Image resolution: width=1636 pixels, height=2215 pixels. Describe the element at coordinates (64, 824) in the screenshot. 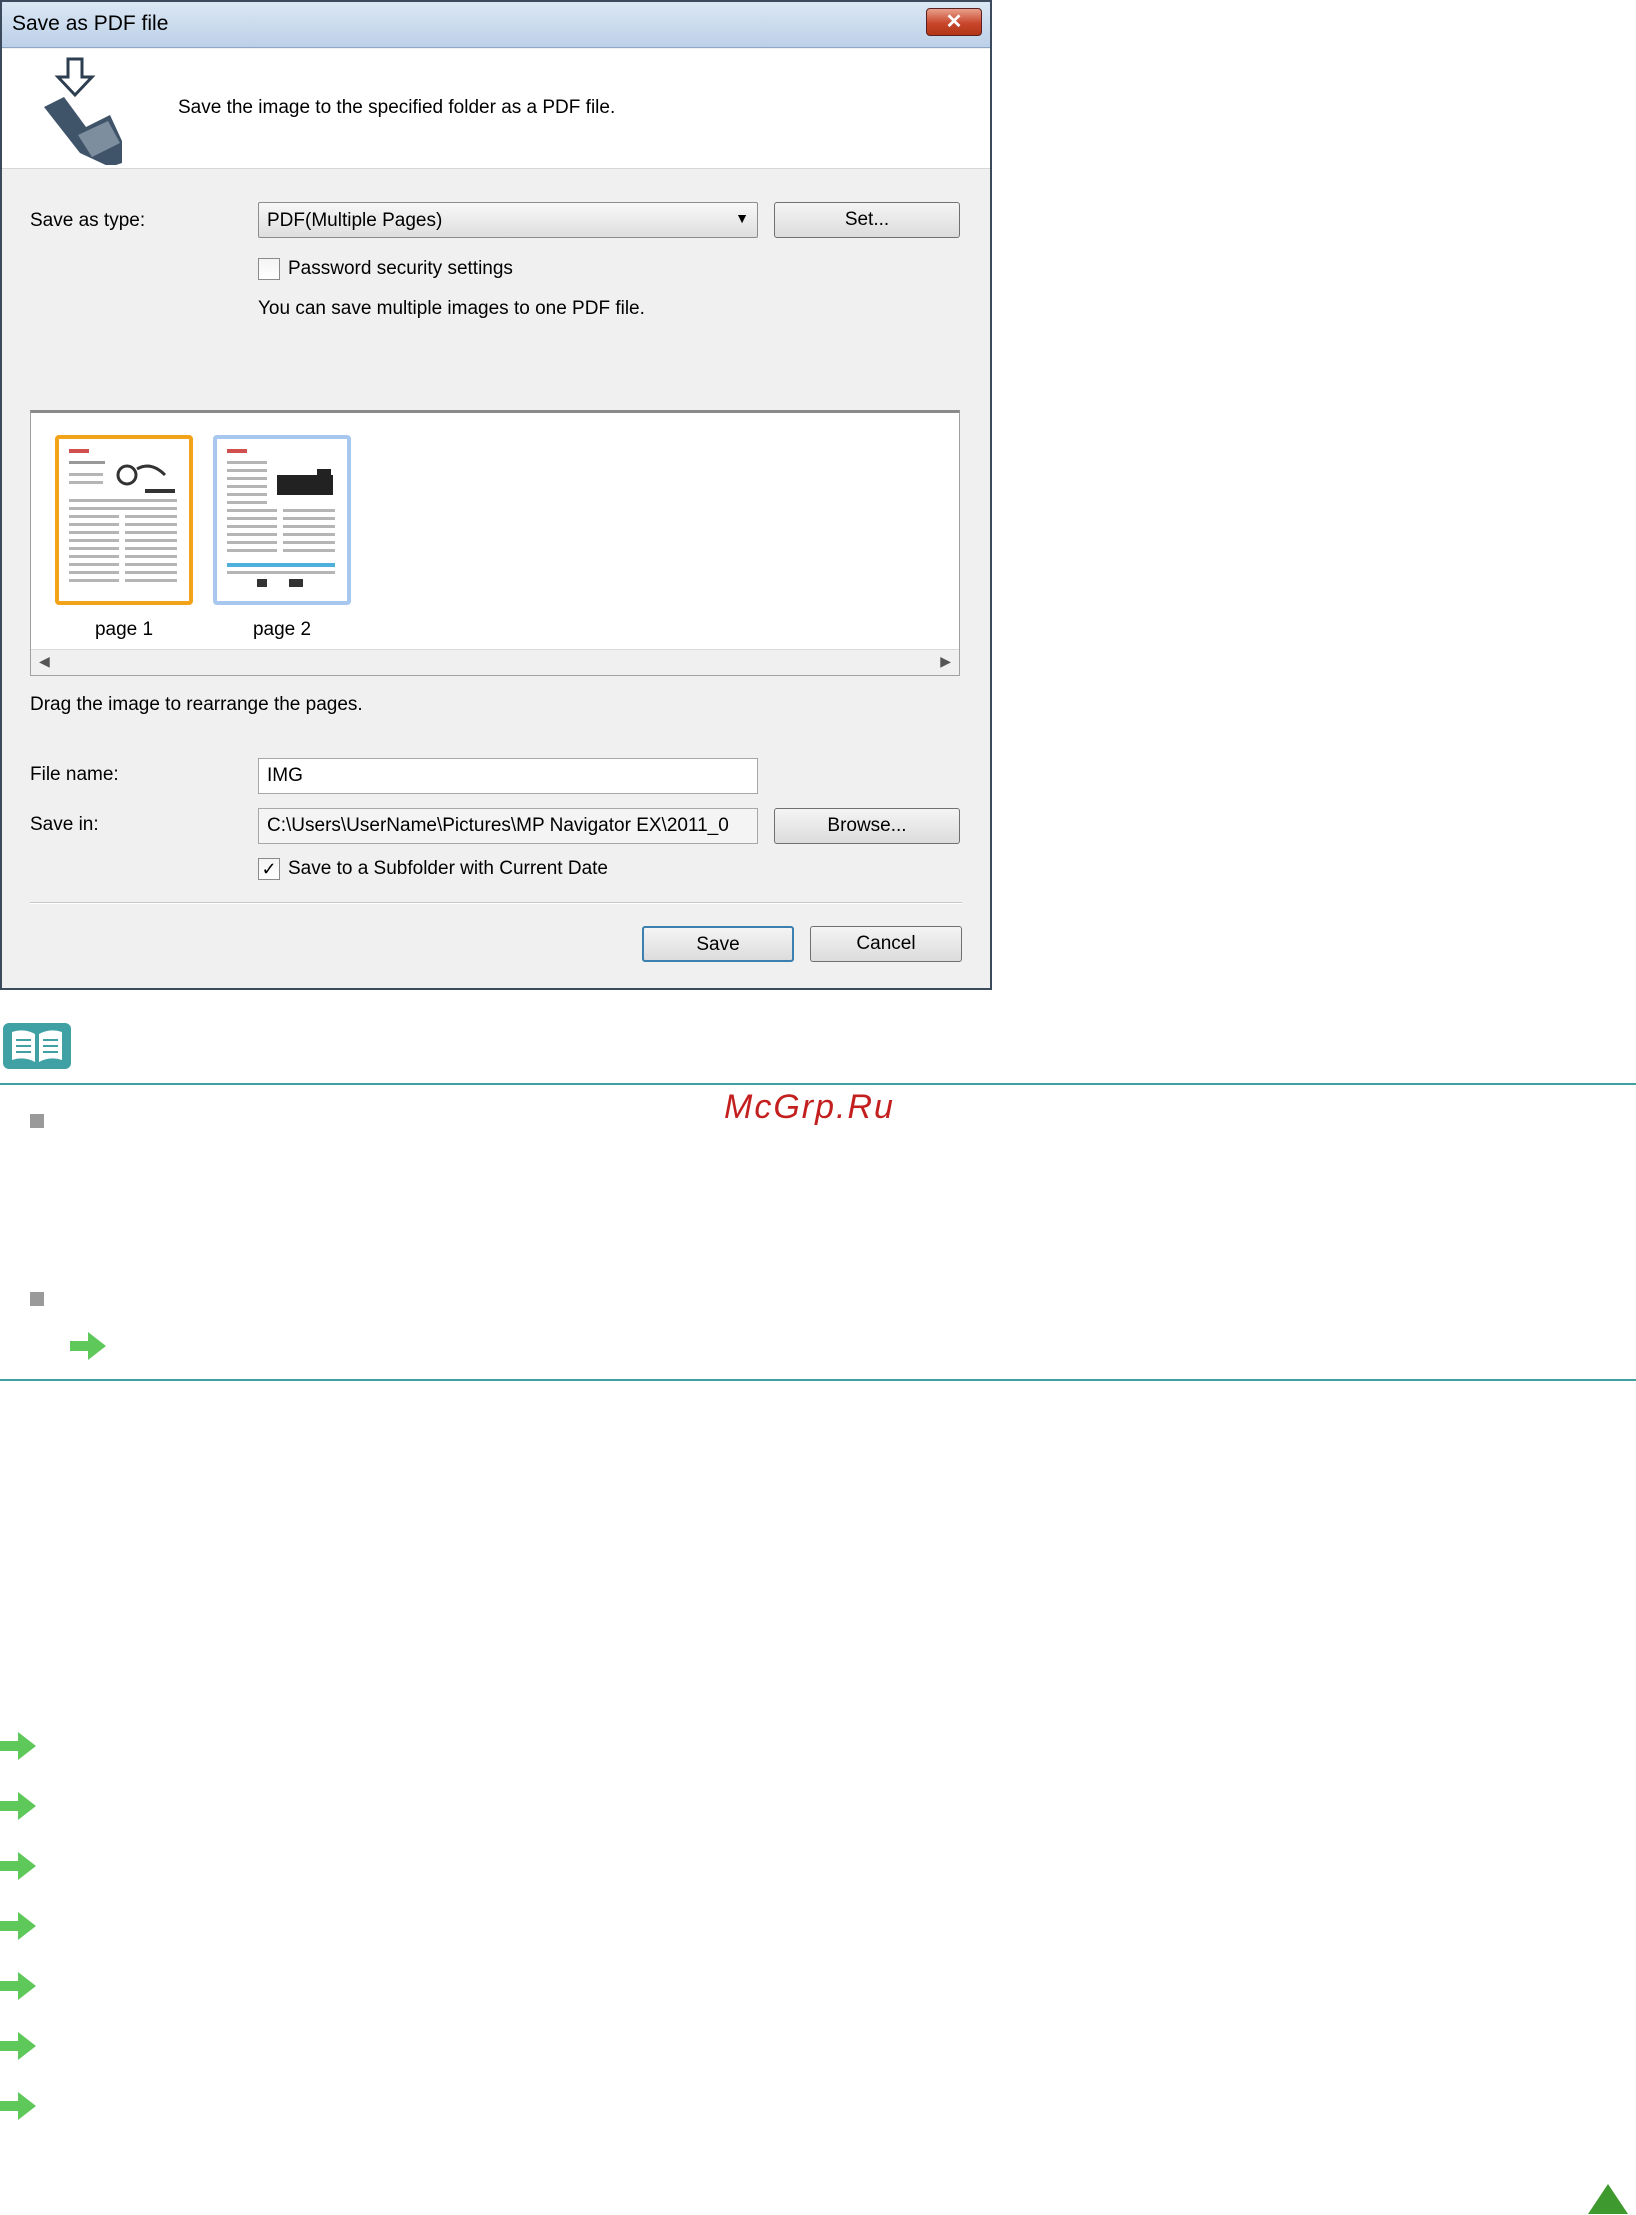

I see `save-in-label: Save in:` at that location.